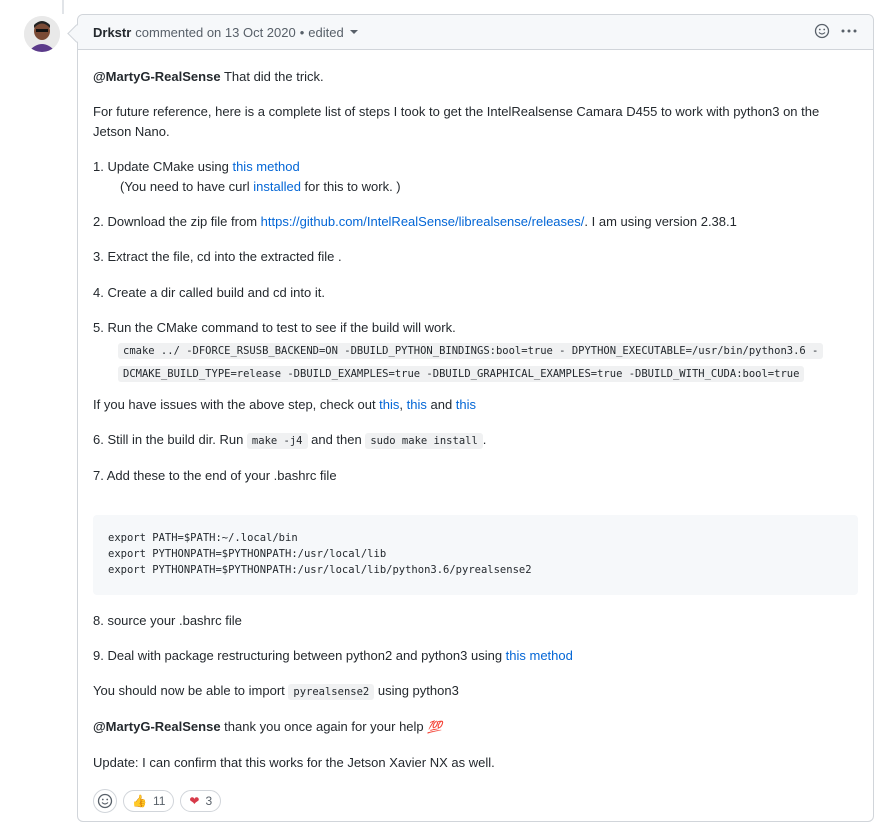 This screenshot has height=822, width=893. Describe the element at coordinates (201, 801) in the screenshot. I see `reaction-heart: ❤ 3` at that location.